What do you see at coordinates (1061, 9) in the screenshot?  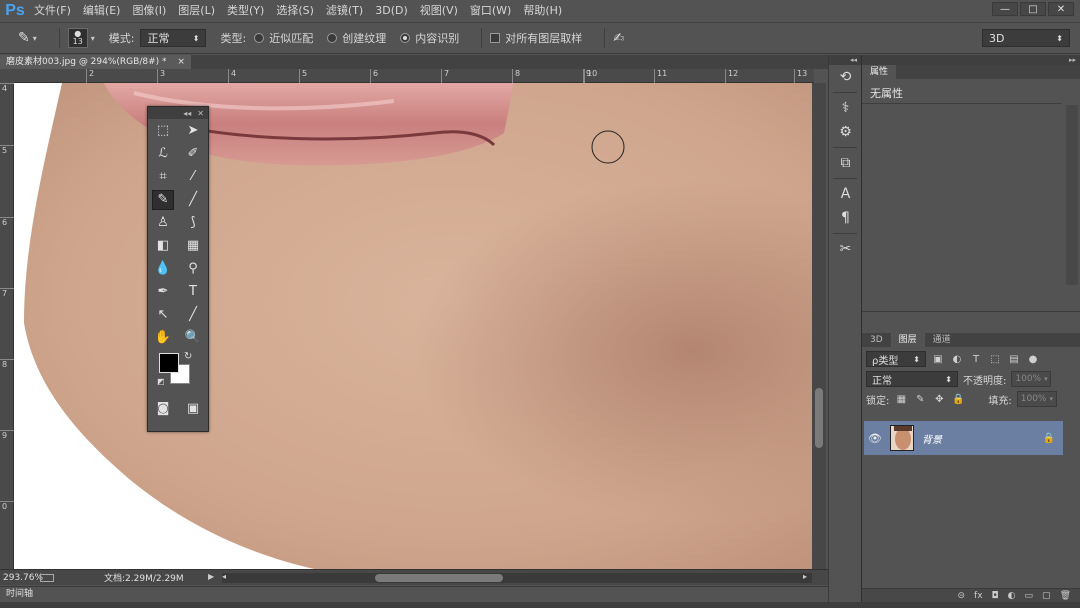 I see `close-button: ✕` at bounding box center [1061, 9].